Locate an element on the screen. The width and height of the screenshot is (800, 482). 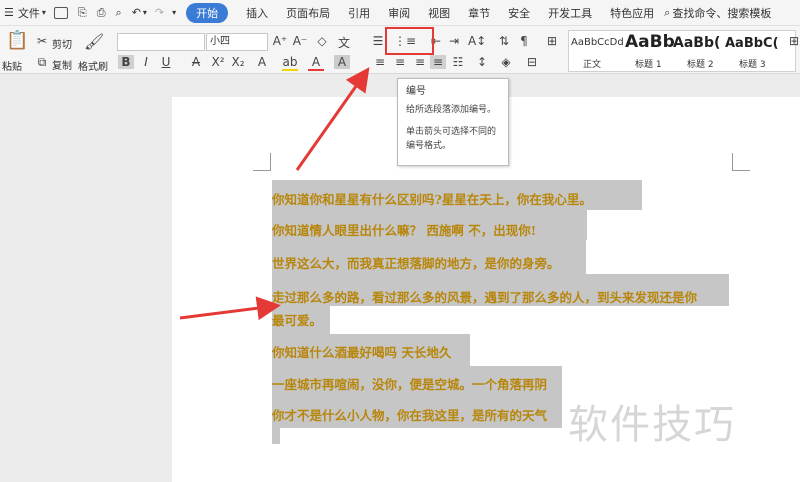
arrow-to-selection is located at coordinates (230, 308).